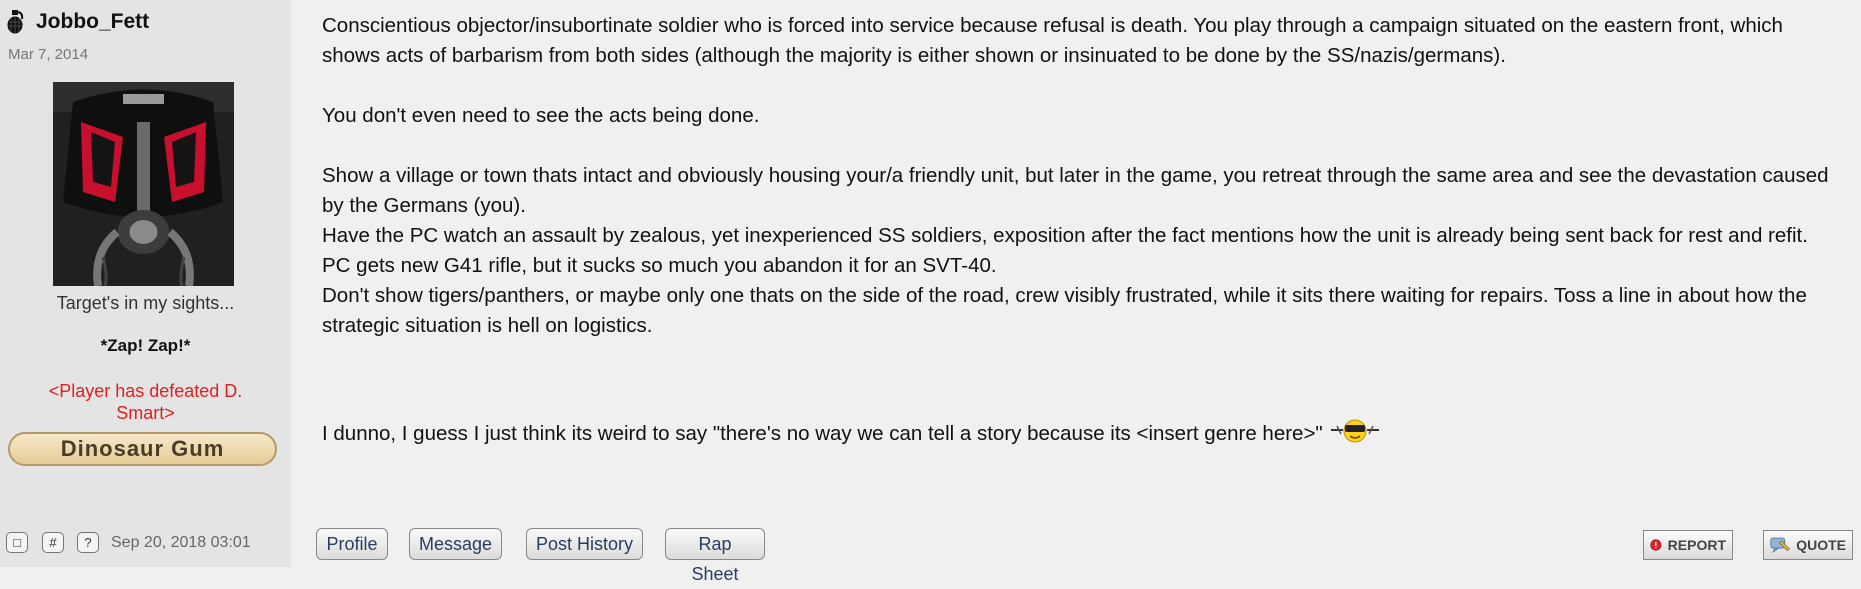 The image size is (1861, 589). I want to click on post-history-button: Post History, so click(584, 544).